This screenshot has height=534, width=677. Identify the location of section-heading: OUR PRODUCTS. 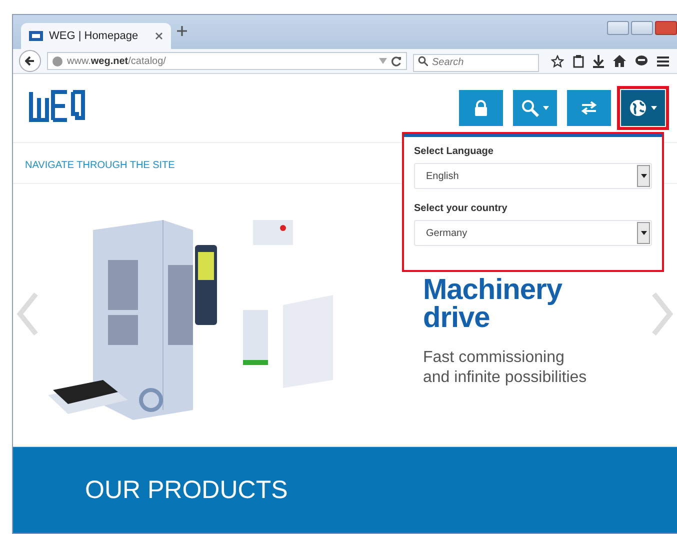
(186, 490).